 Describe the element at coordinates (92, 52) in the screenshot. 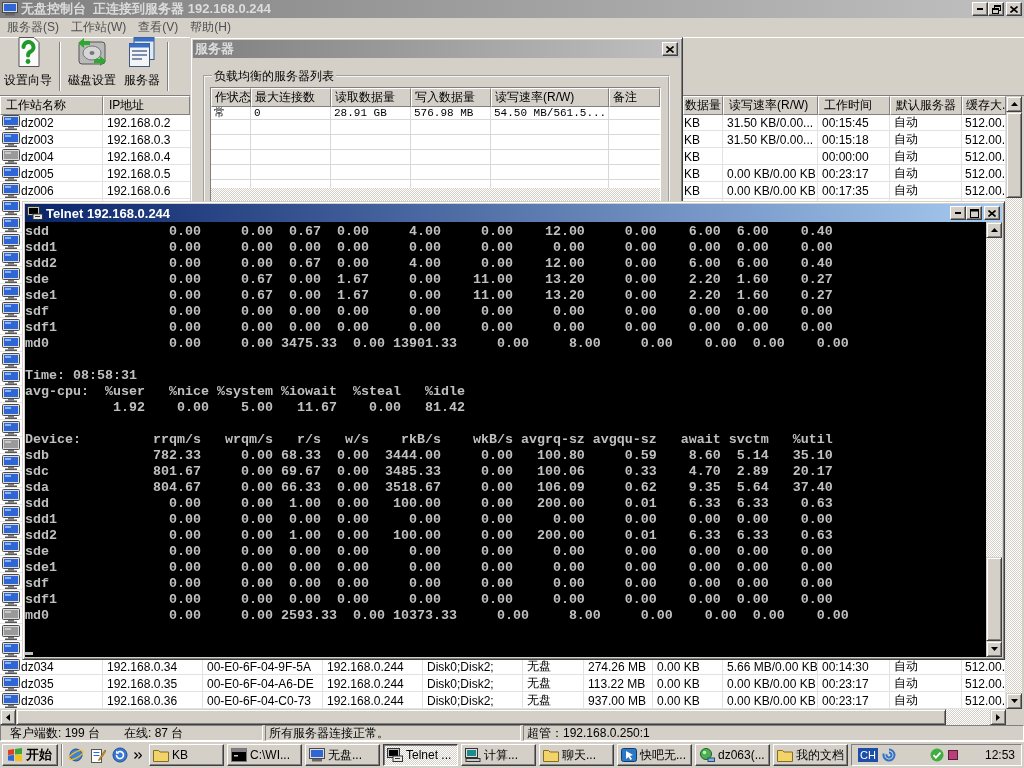

I see `disk-arrows-icon` at that location.